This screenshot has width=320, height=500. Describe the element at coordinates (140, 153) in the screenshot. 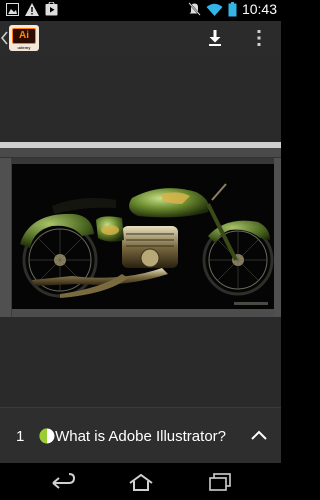

I see `video-option-bar` at that location.